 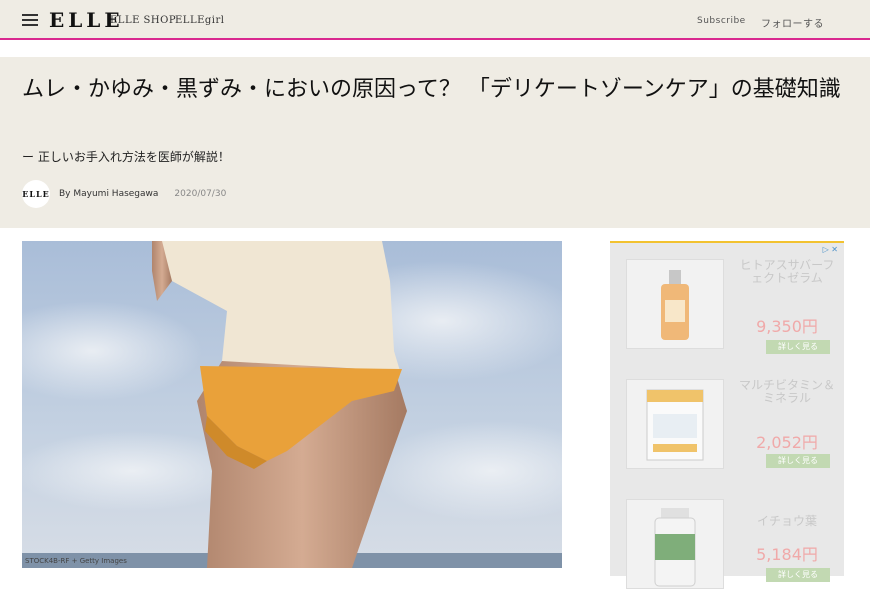 What do you see at coordinates (830, 249) in the screenshot?
I see `ad-choices-icon: ▷ ✕` at bounding box center [830, 249].